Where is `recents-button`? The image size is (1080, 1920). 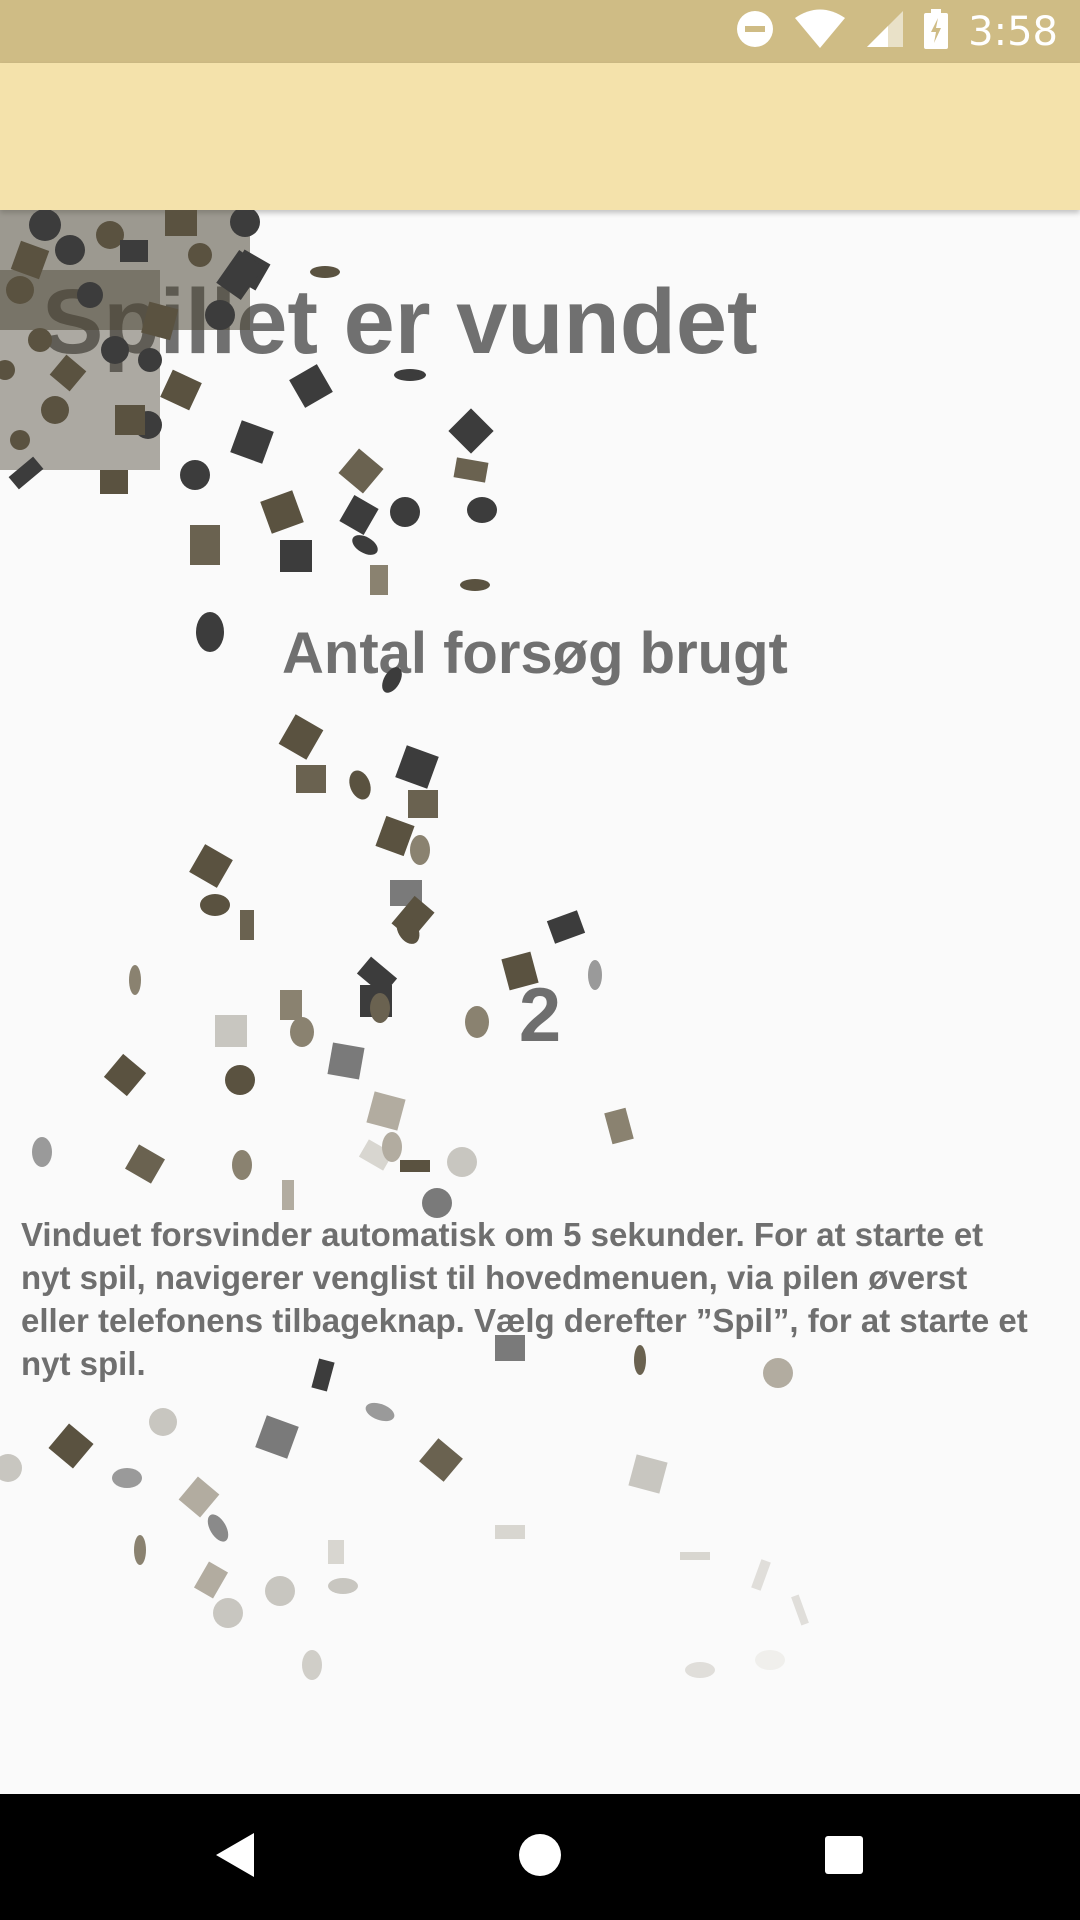
recents-button is located at coordinates (844, 1857).